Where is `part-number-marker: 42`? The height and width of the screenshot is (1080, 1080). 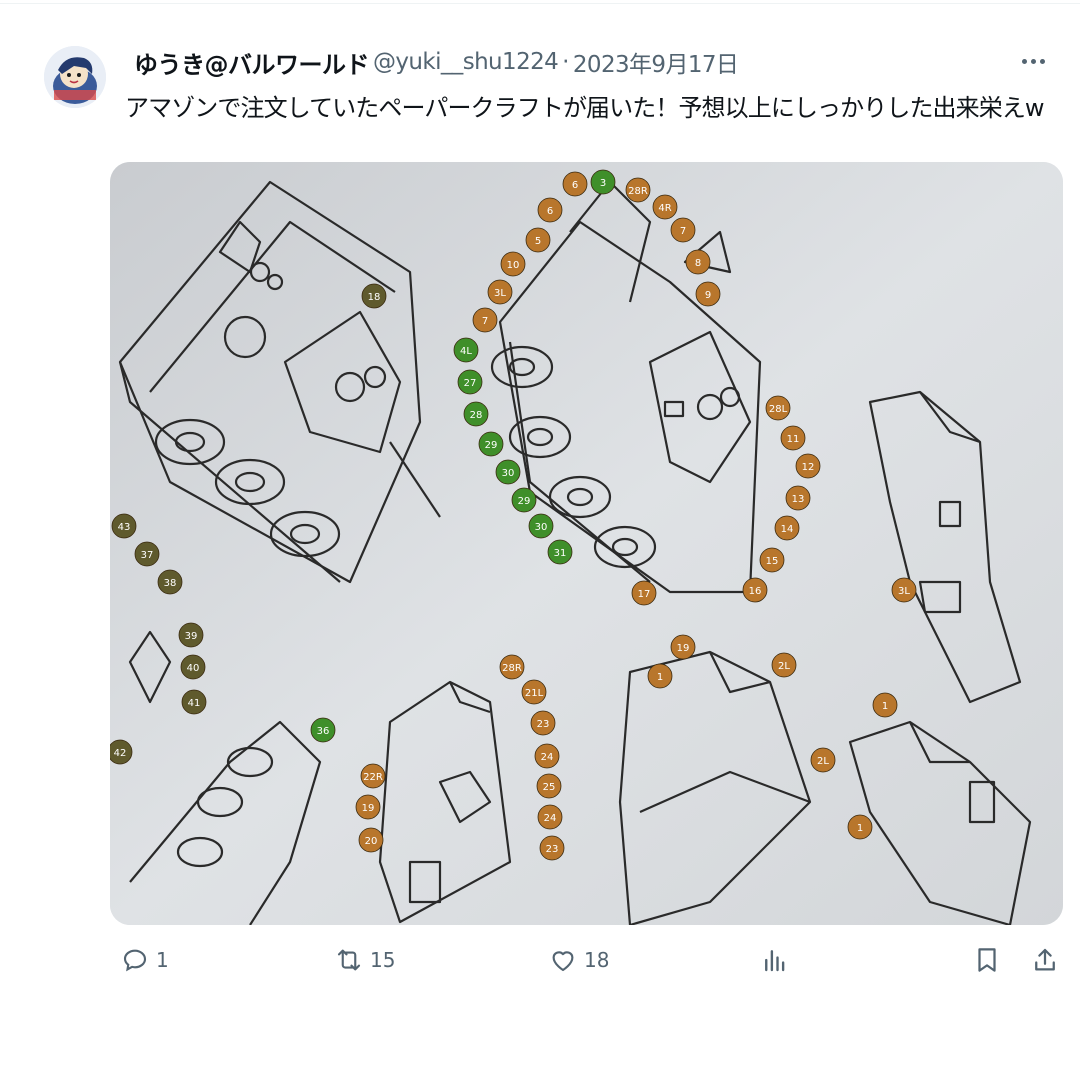 part-number-marker: 42 is located at coordinates (121, 752).